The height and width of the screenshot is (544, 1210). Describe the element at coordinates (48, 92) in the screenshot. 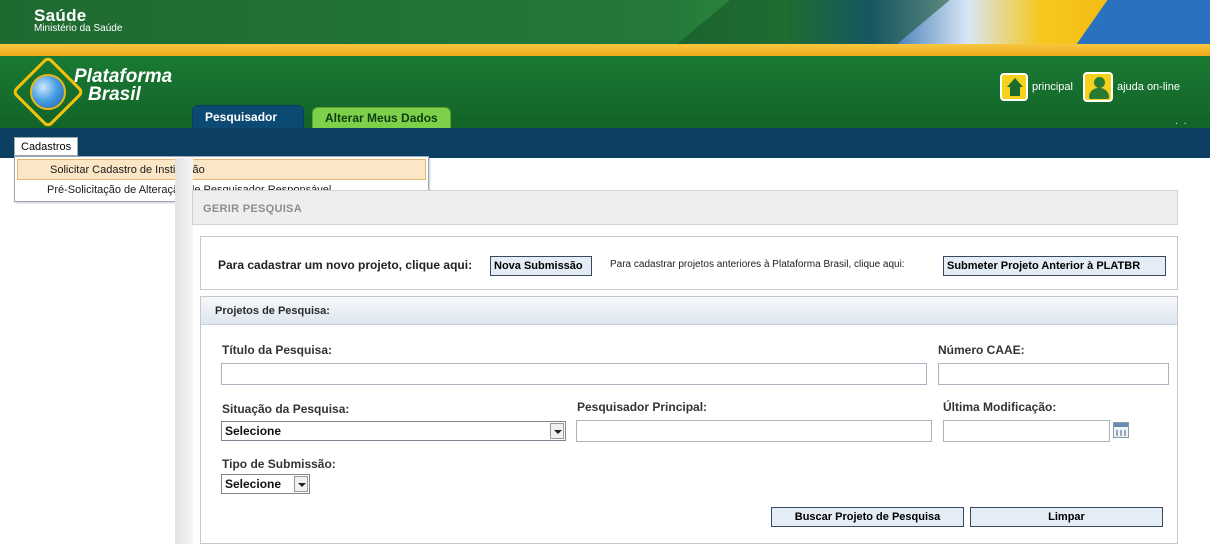

I see `logo-globe-icon` at that location.